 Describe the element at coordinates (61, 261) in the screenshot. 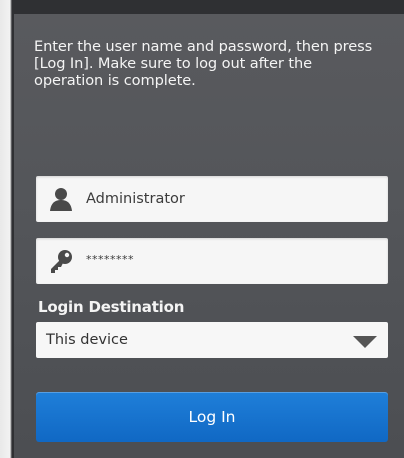

I see `key-icon` at that location.